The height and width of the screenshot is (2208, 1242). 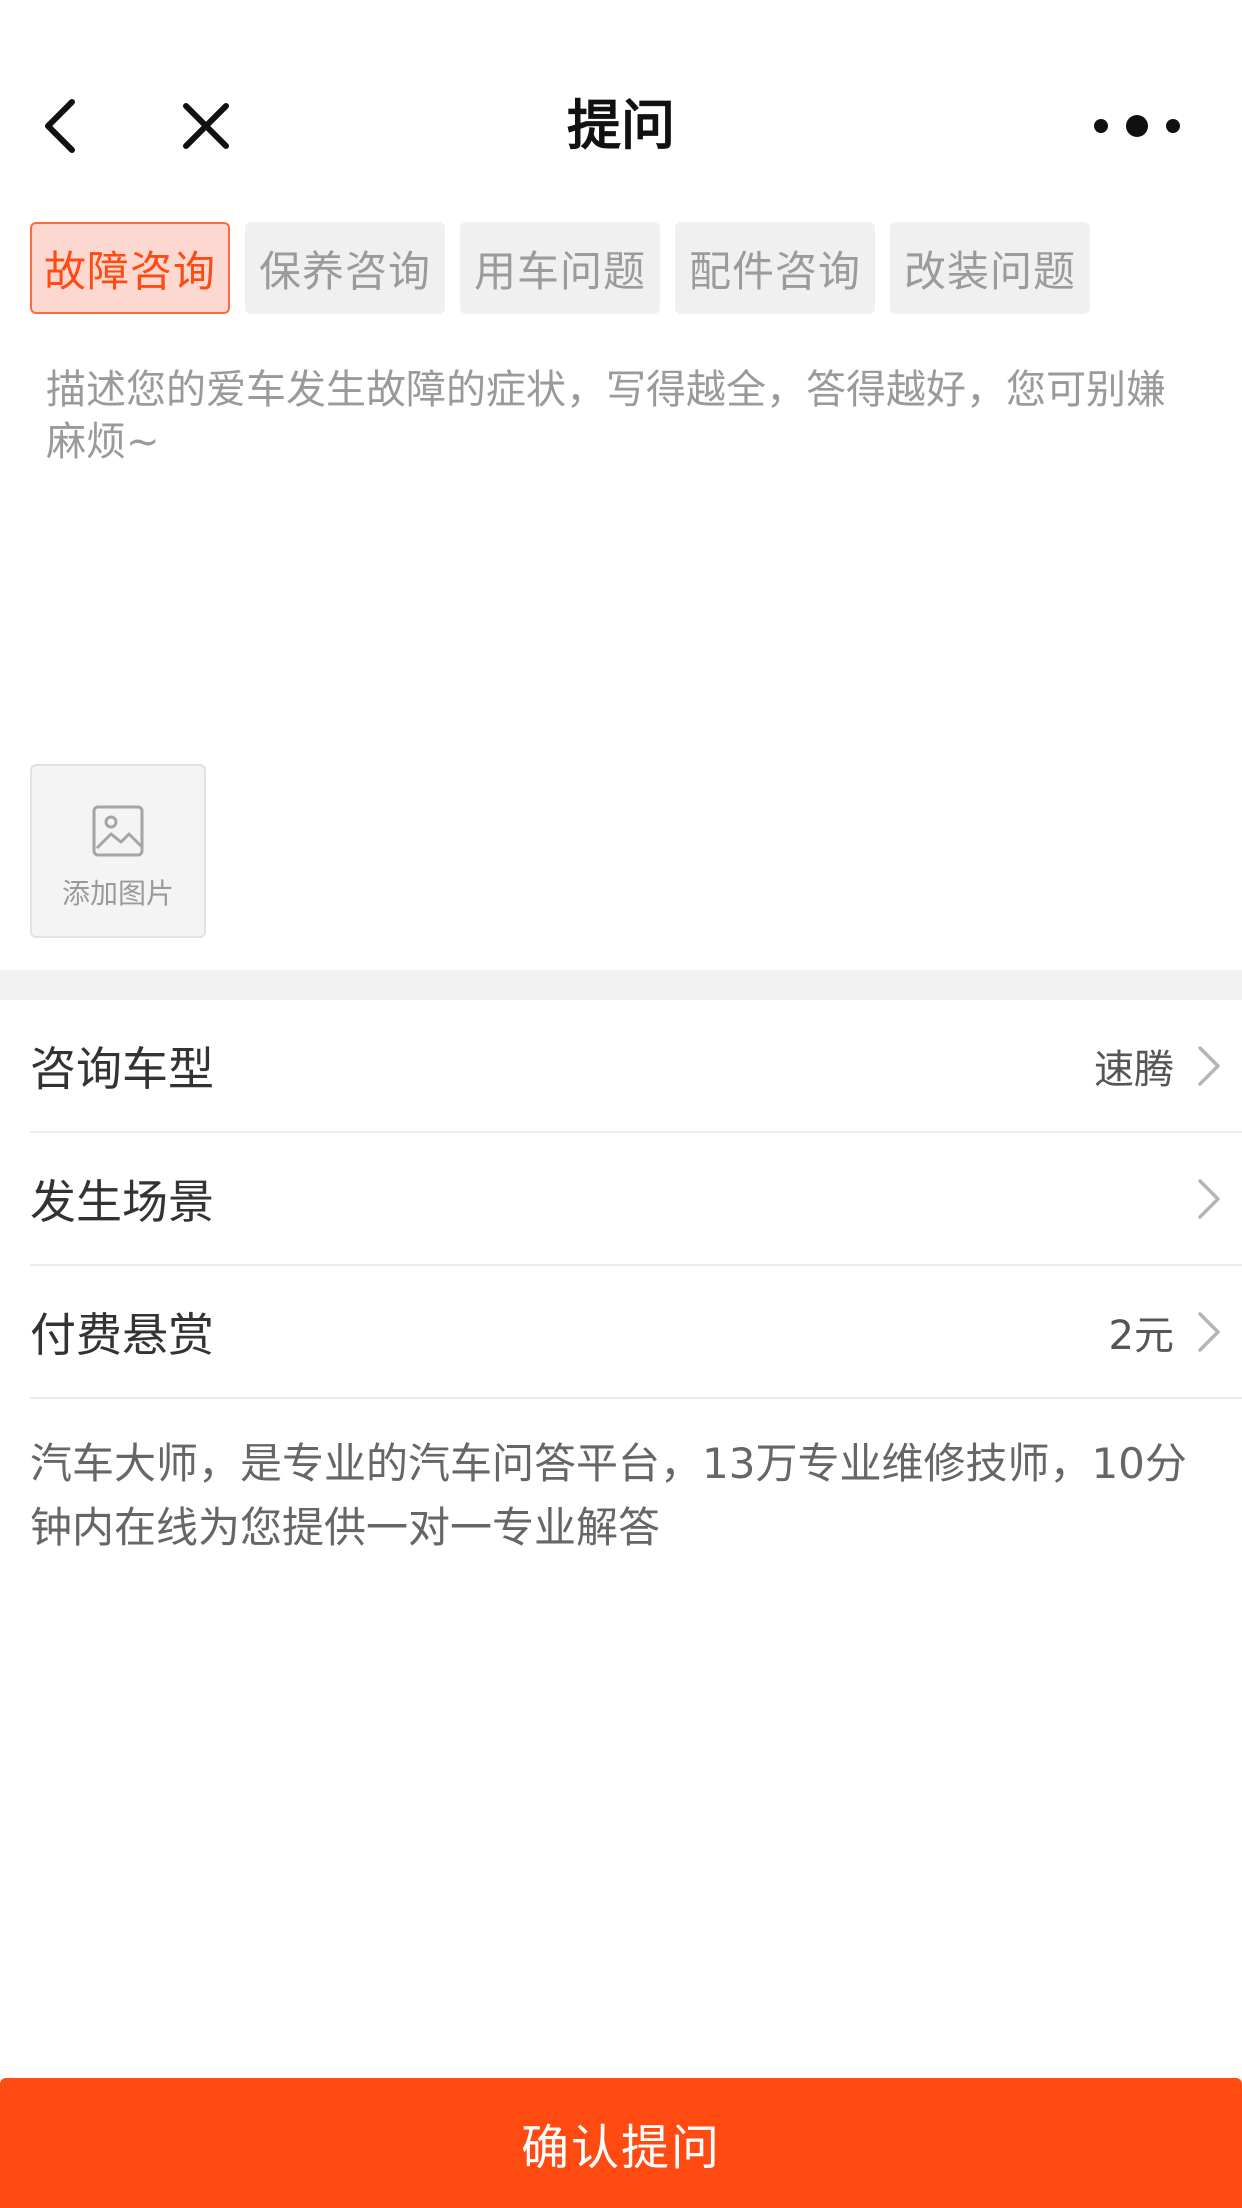 I want to click on row-scene: 发生场景, so click(x=636, y=1199).